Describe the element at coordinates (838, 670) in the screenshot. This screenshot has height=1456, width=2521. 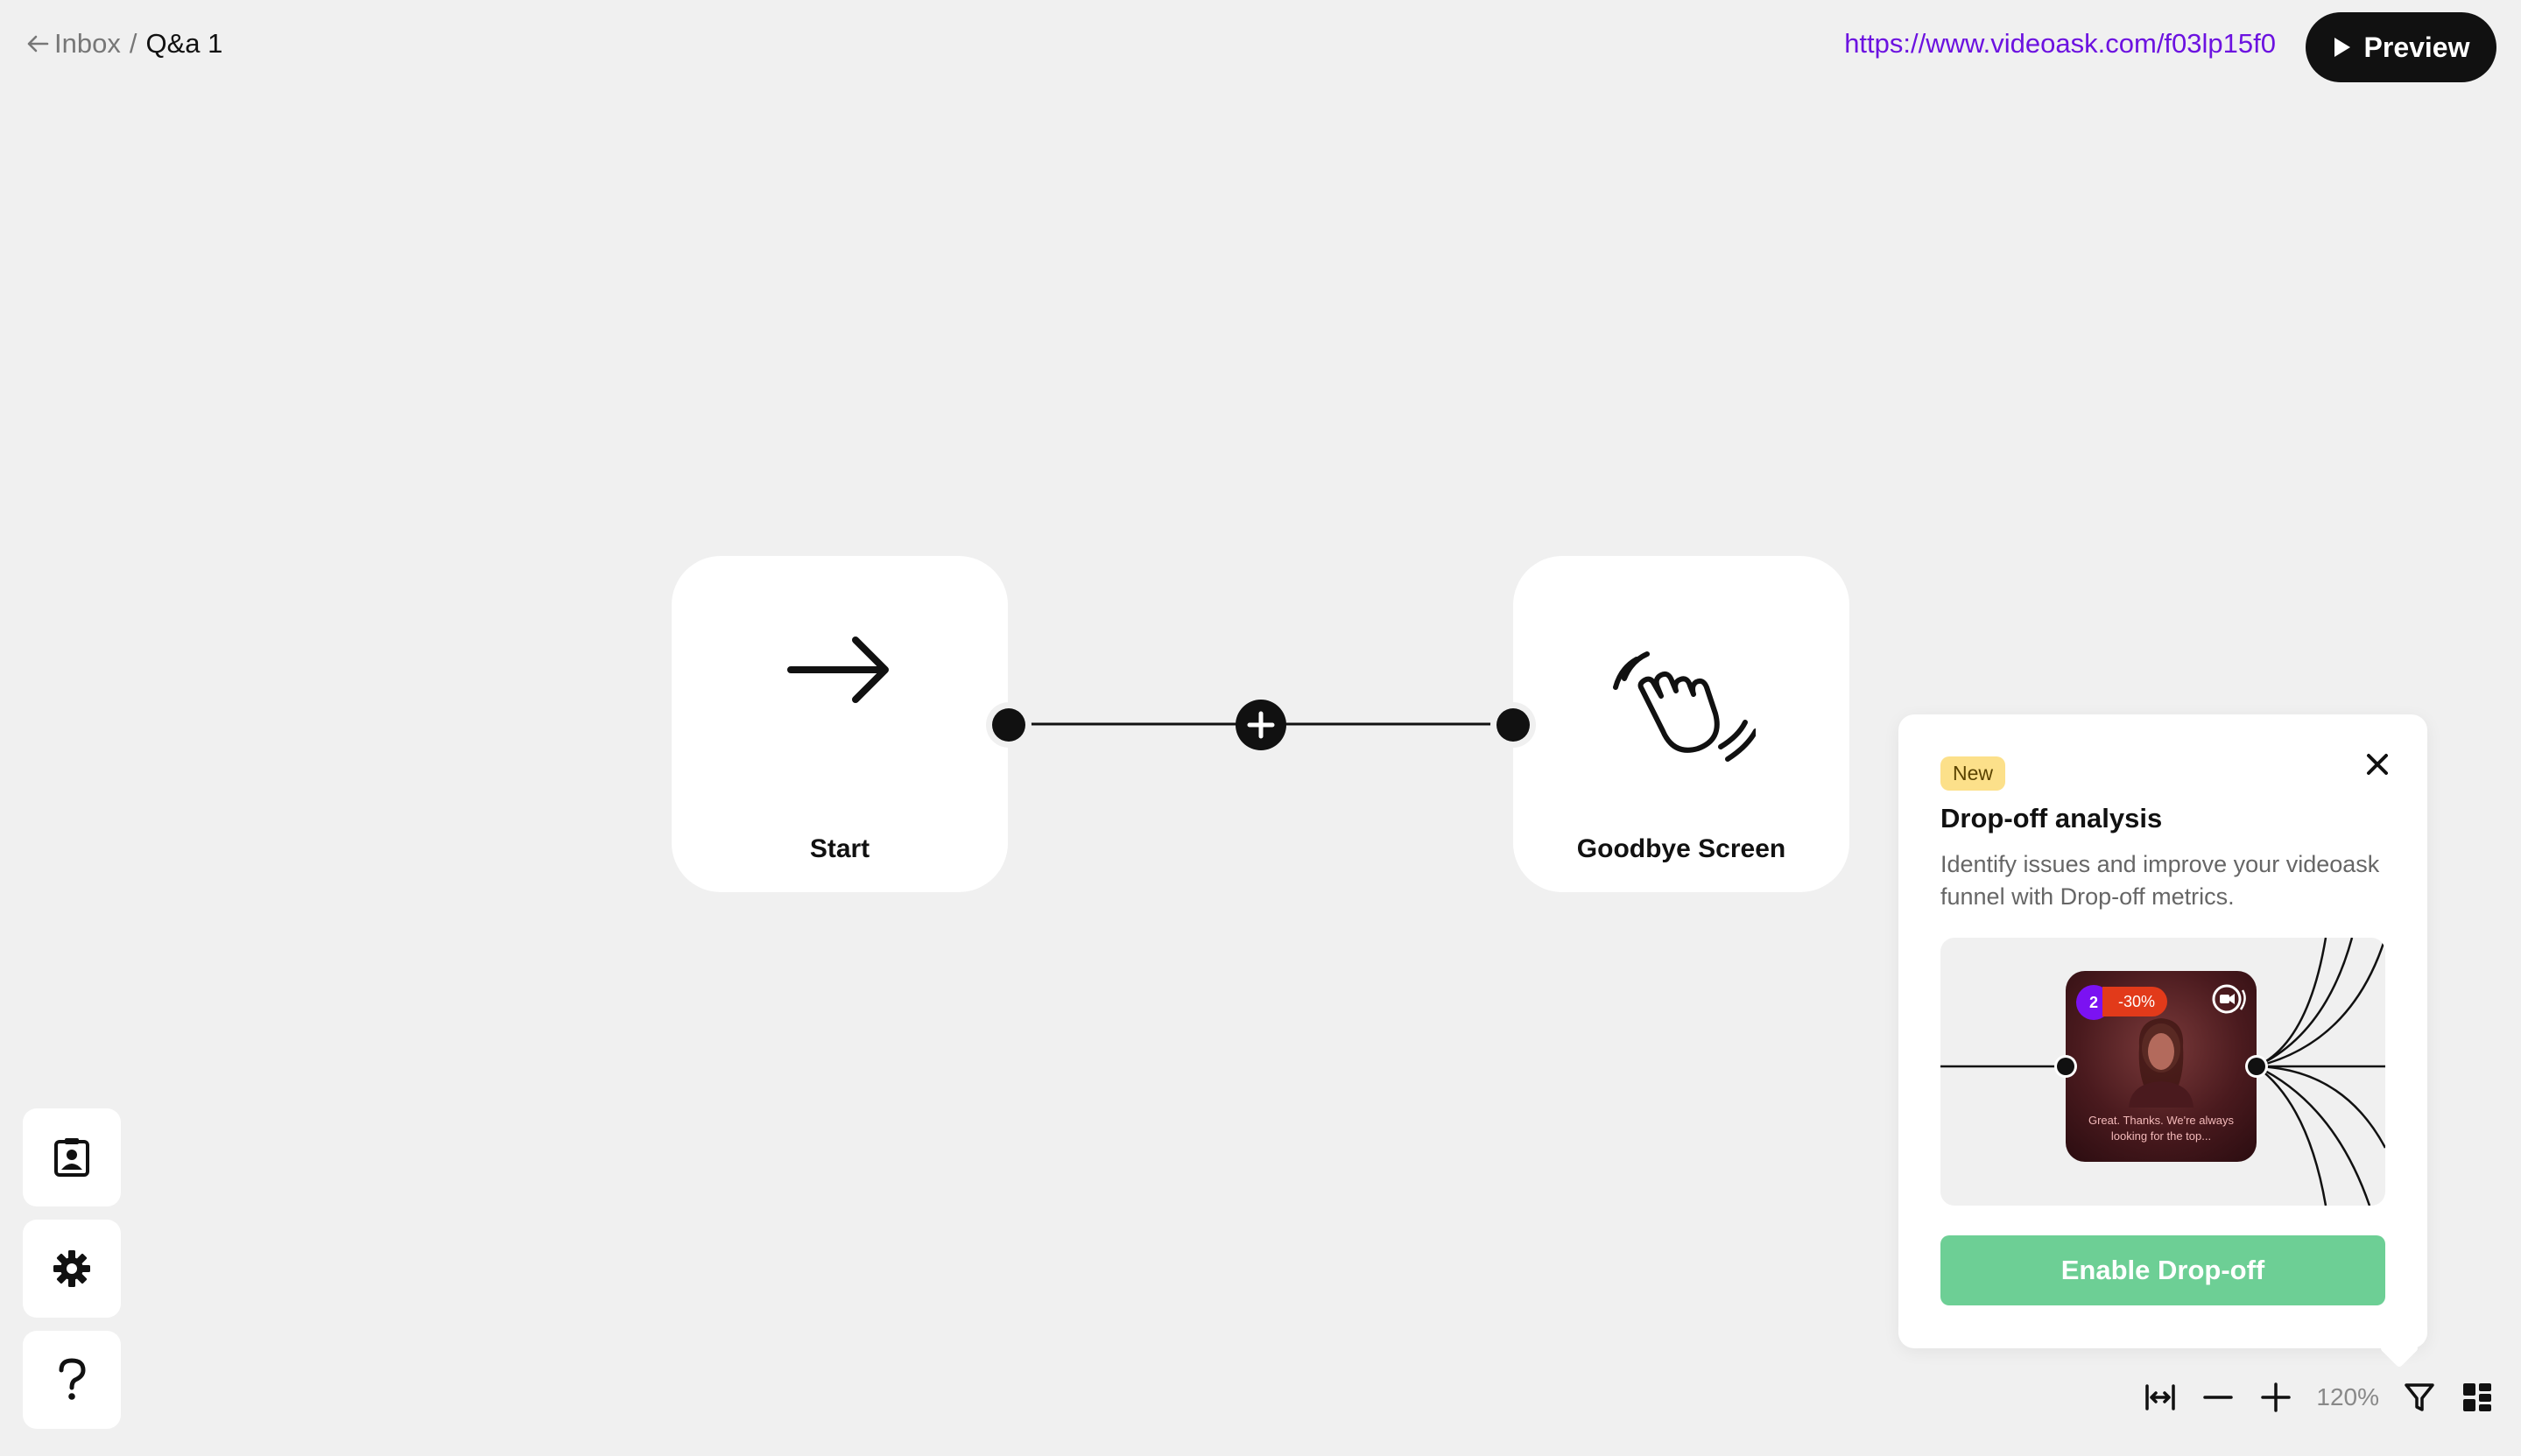
I see `arrow-right-icon` at that location.